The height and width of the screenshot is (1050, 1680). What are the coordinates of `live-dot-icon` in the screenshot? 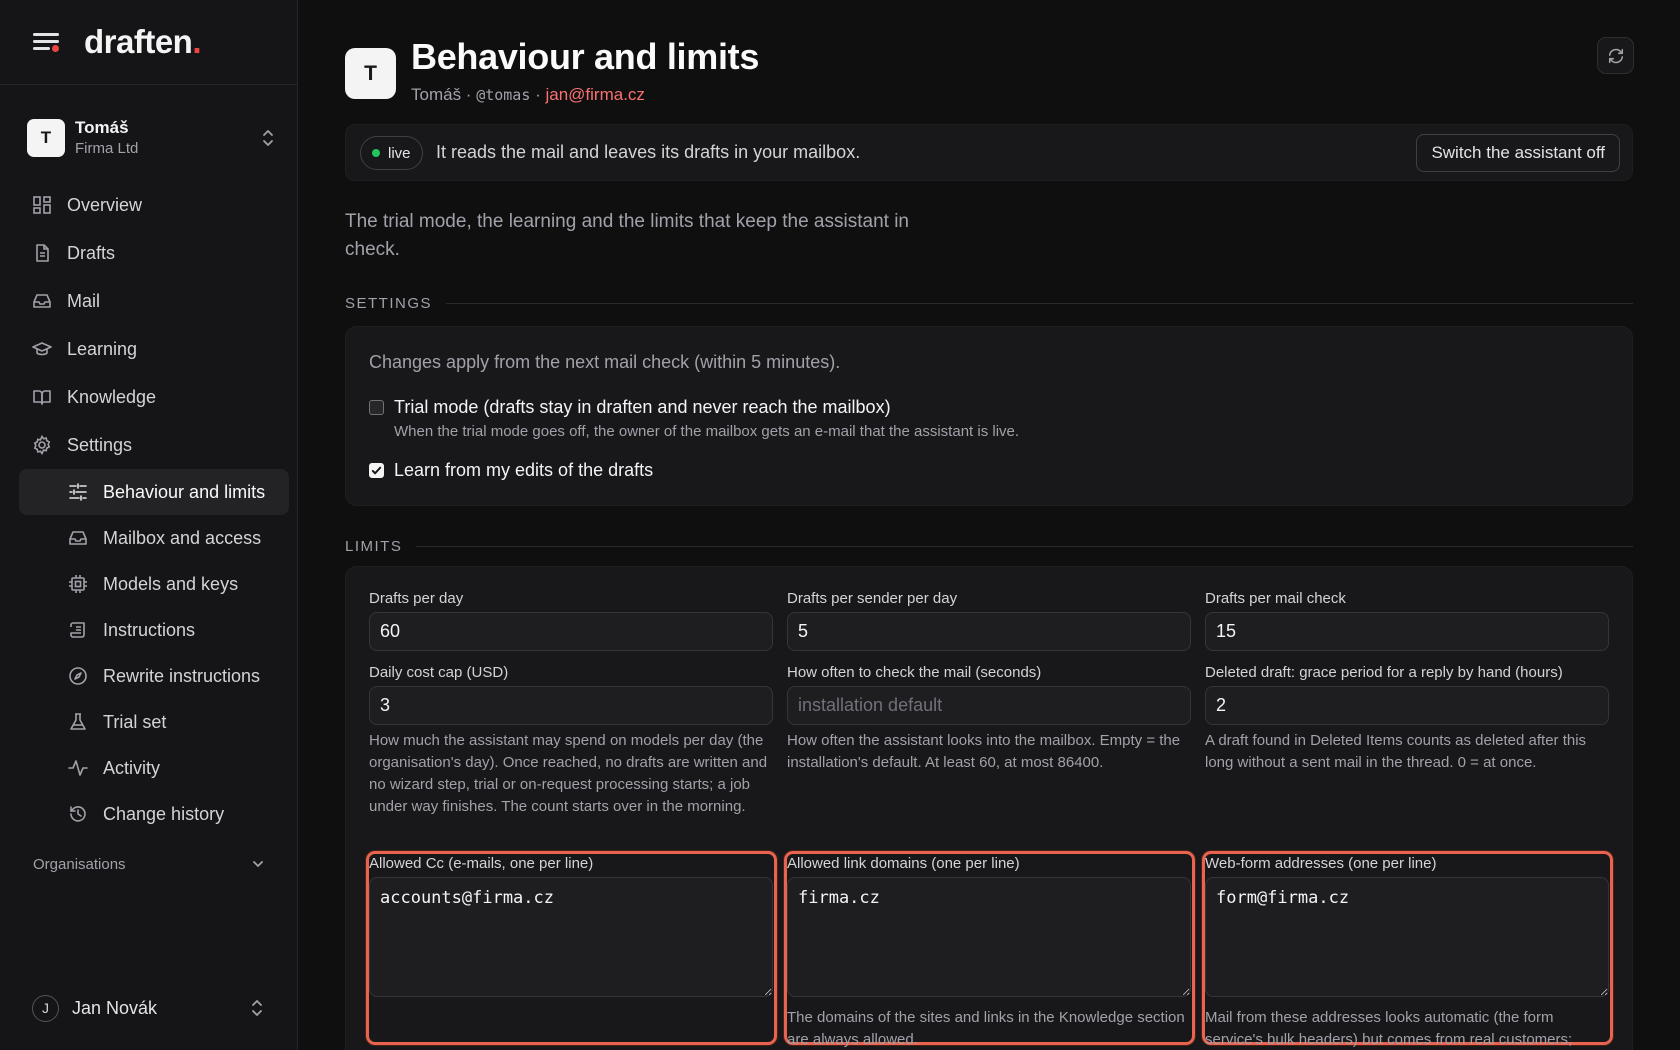 It's located at (376, 153).